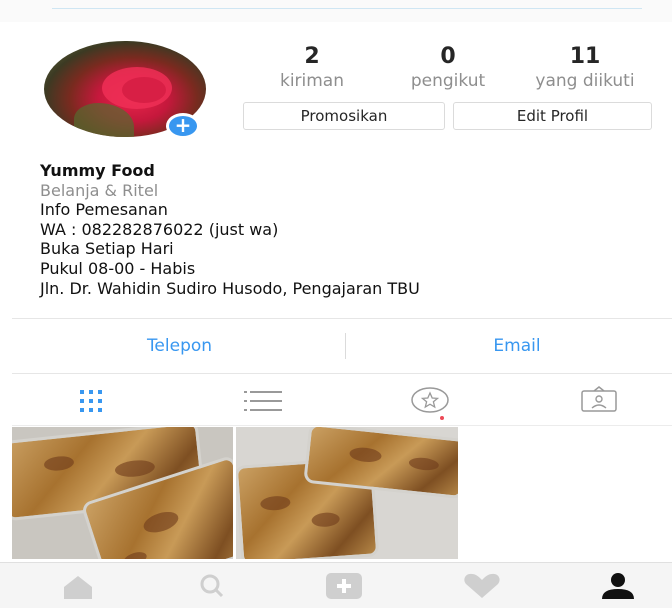 Image resolution: width=672 pixels, height=608 pixels. I want to click on posts-stat: 2 kiriman, so click(312, 68).